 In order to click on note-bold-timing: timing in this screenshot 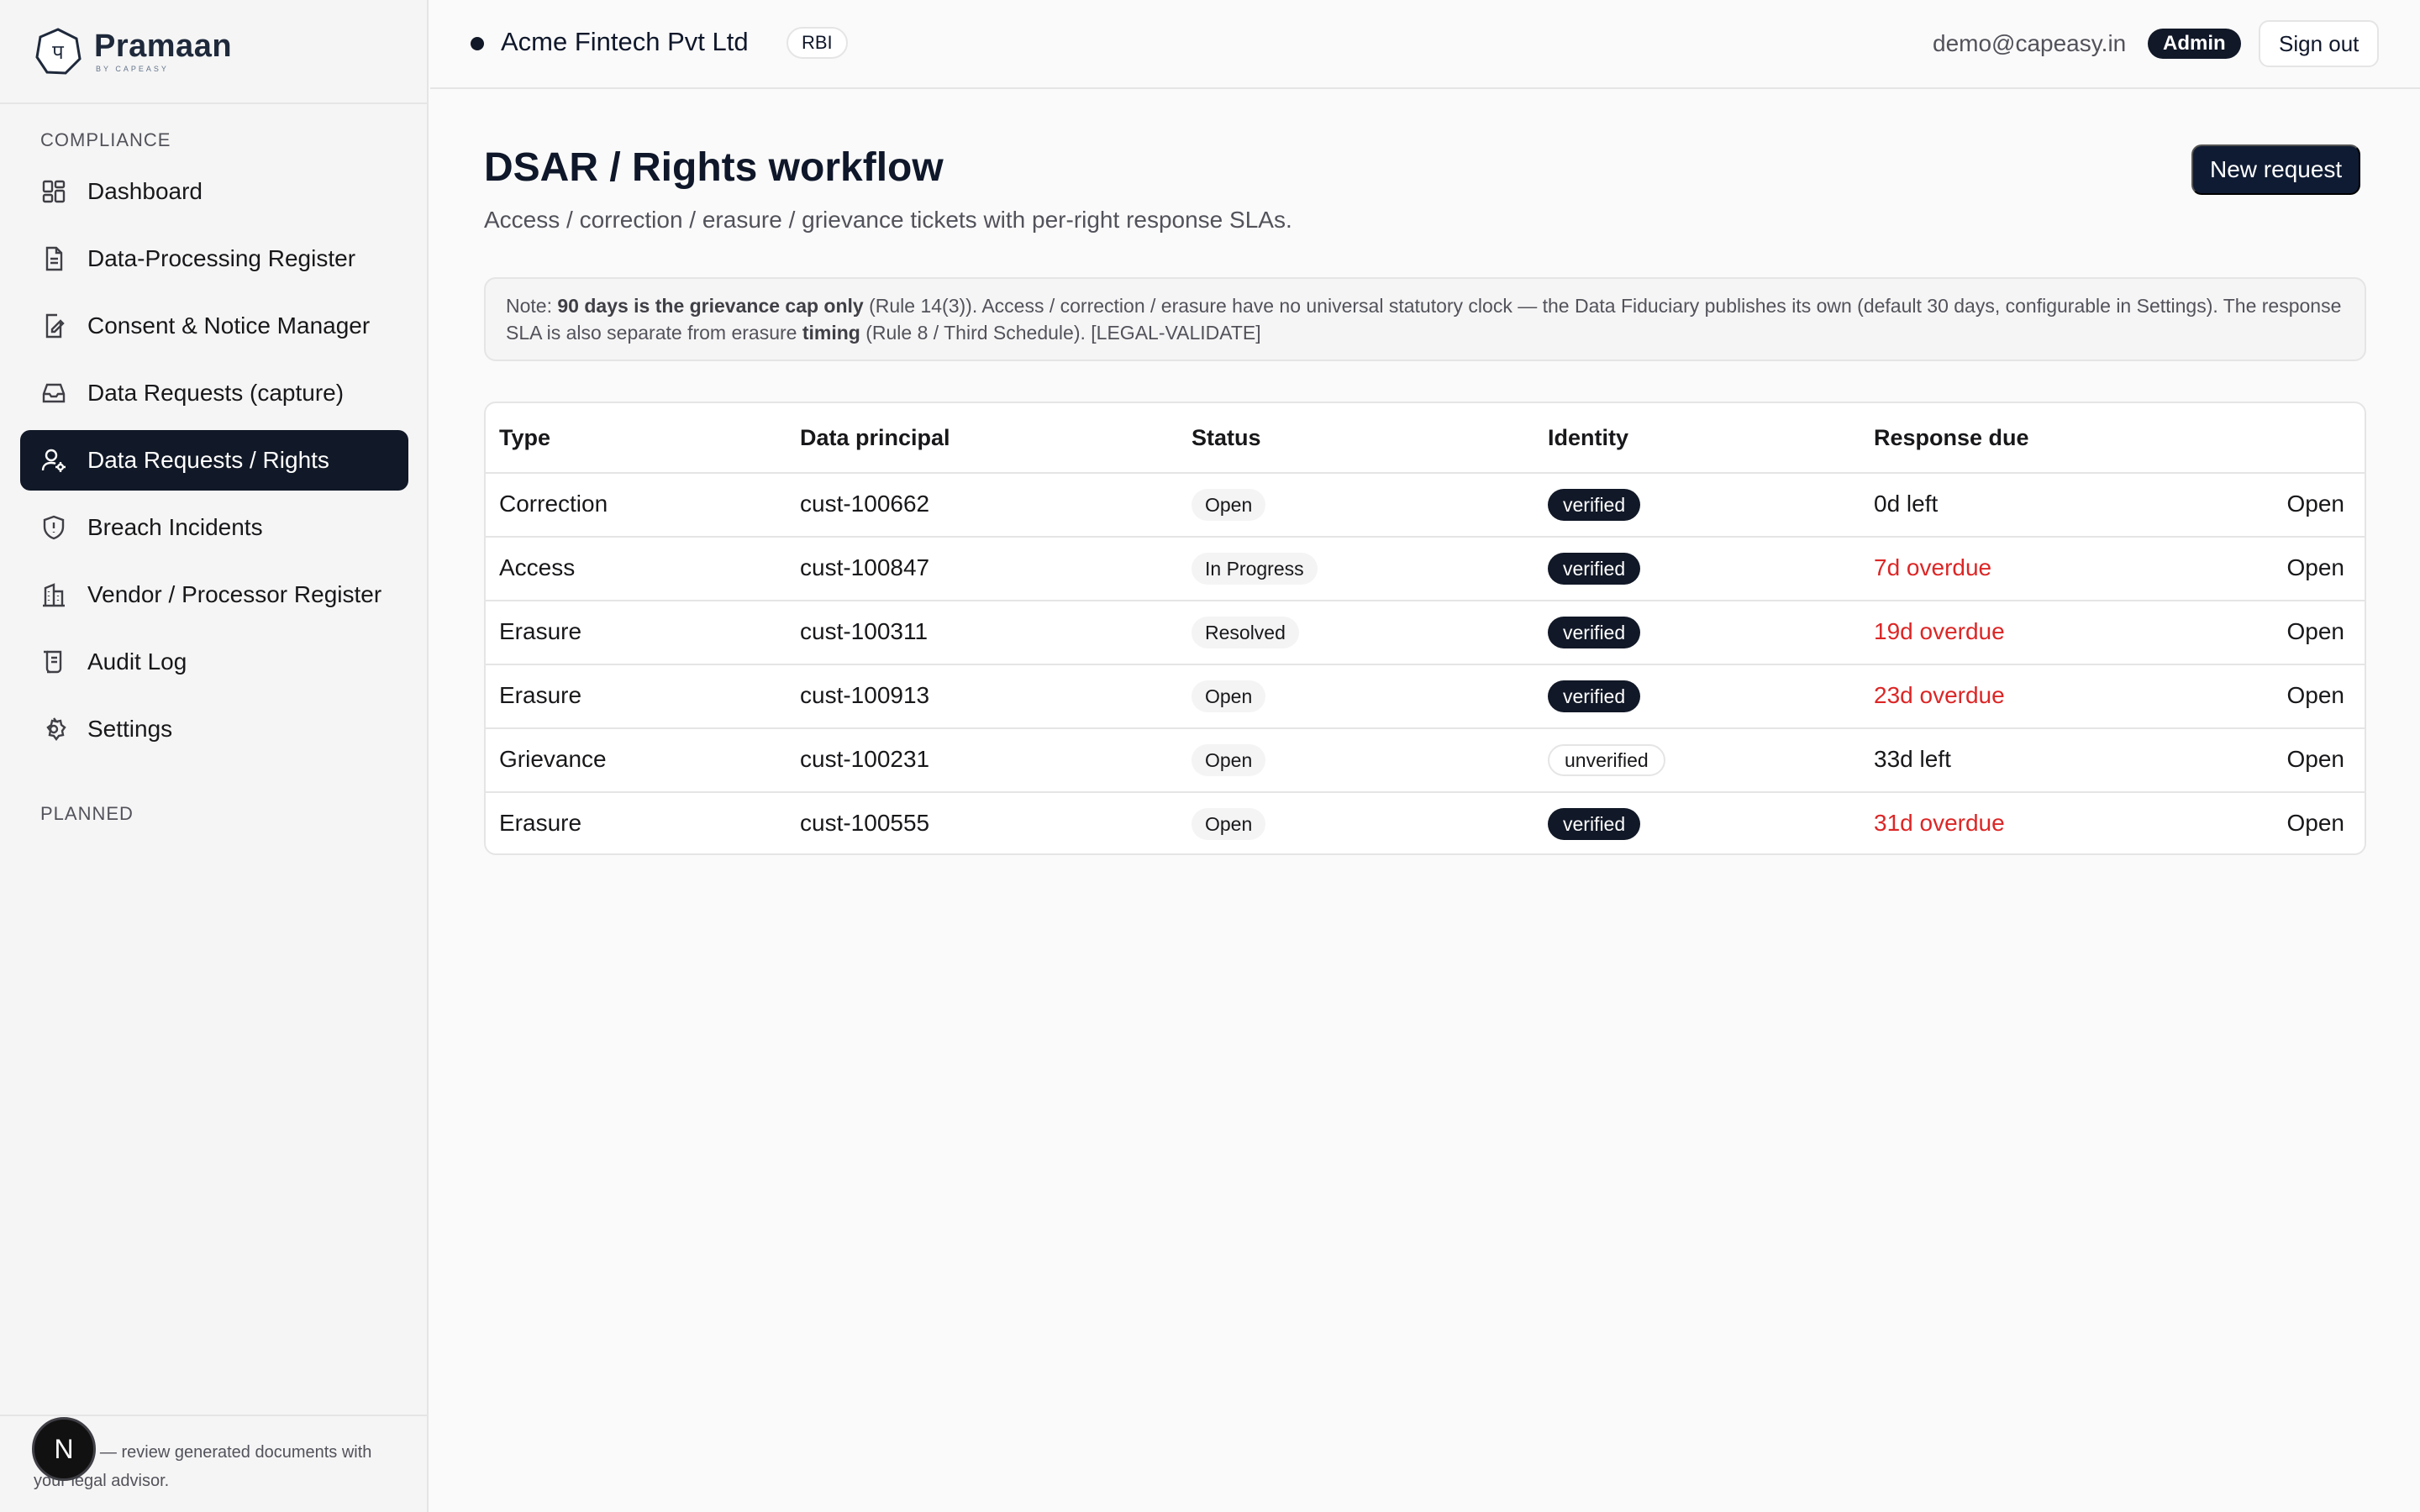, I will do `click(831, 333)`.